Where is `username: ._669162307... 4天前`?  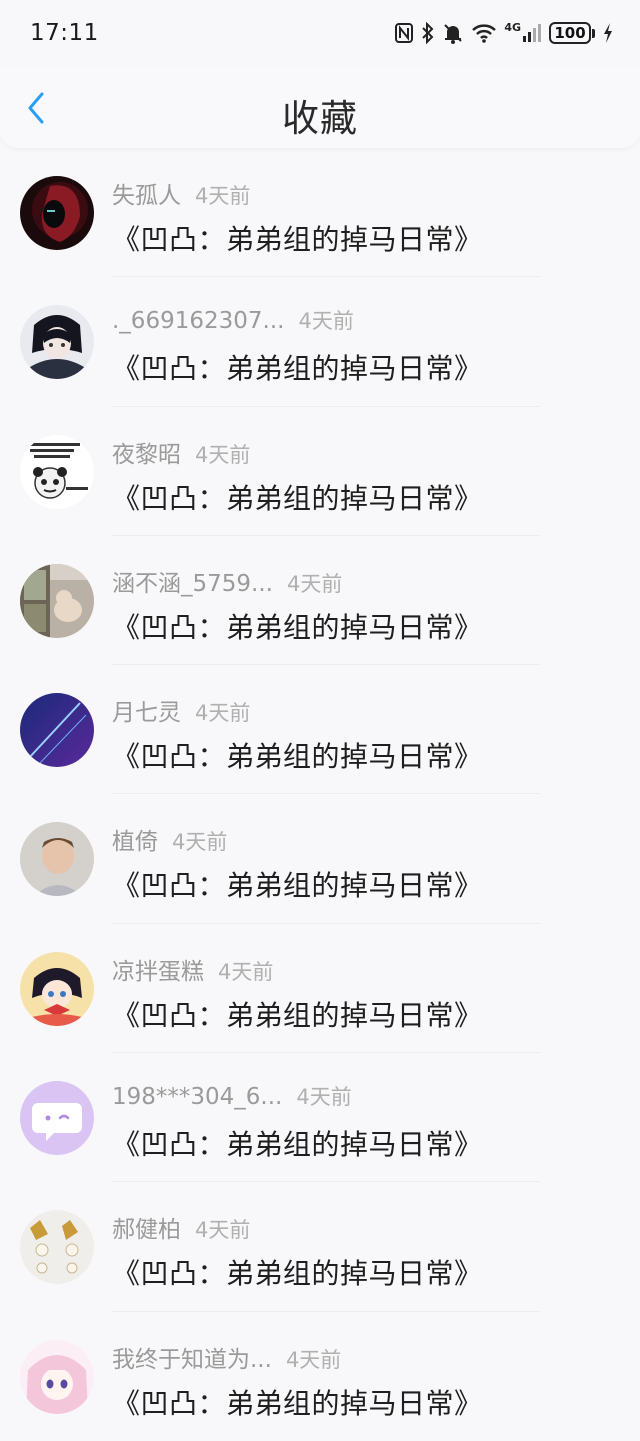
username: ._669162307... 4天前 is located at coordinates (233, 321).